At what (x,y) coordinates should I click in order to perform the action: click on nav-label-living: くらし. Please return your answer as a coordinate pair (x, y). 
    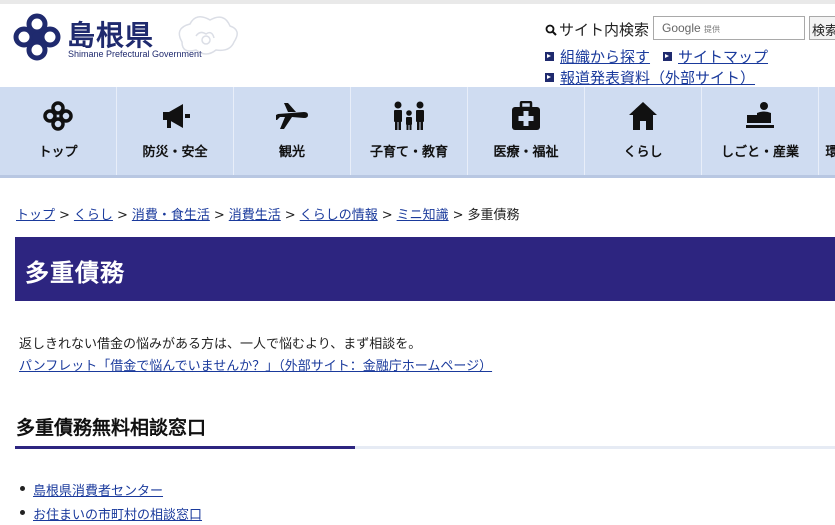
    Looking at the image, I should click on (643, 152).